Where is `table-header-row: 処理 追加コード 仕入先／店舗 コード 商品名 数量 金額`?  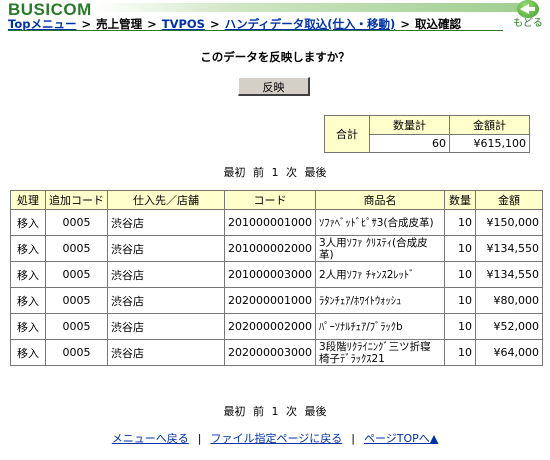
table-header-row: 処理 追加コード 仕入先／店舗 コード 商品名 数量 金額 is located at coordinates (276, 200).